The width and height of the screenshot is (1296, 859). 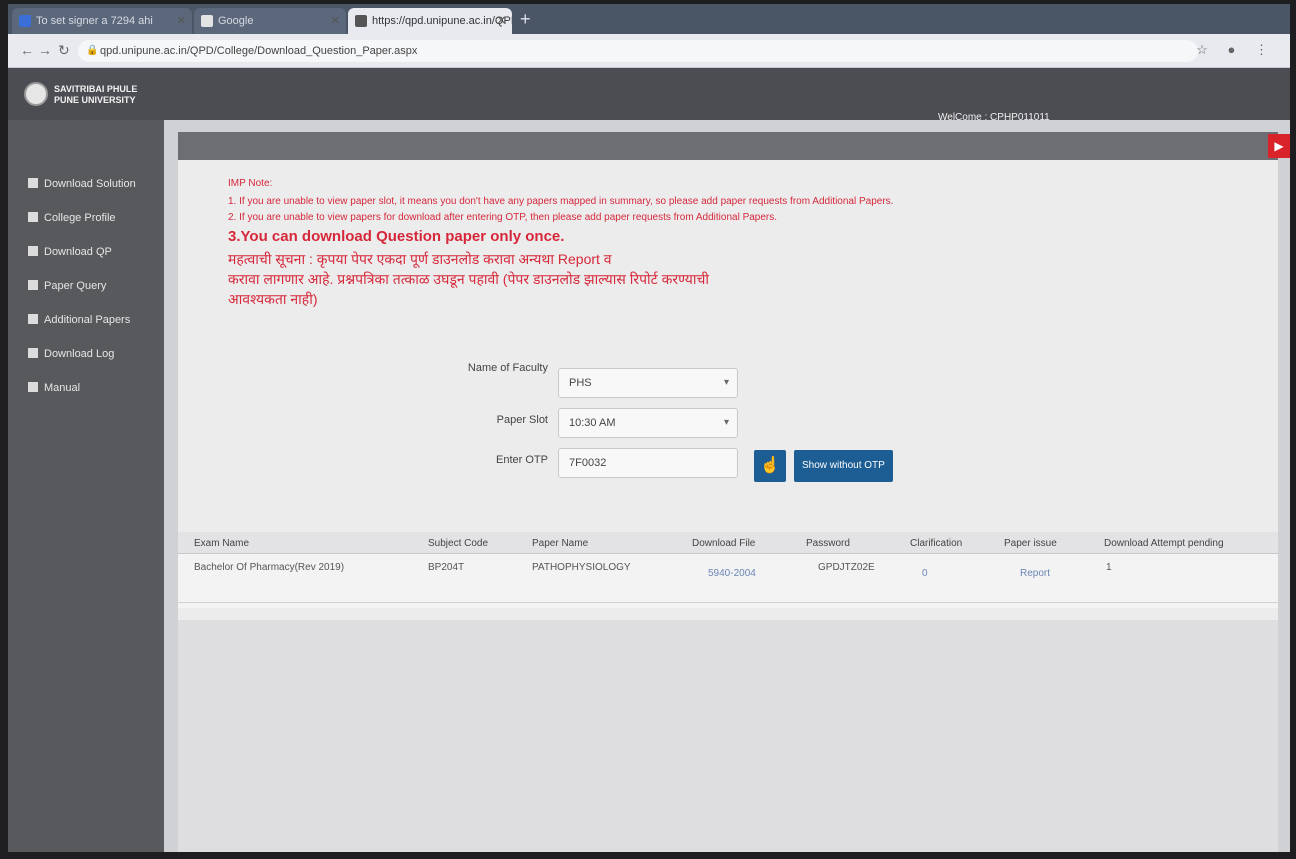 I want to click on logout-button: ▶, so click(x=1279, y=146).